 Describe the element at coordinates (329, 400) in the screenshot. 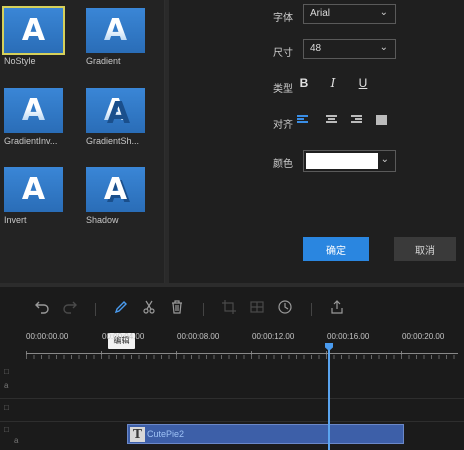

I see `playhead-line` at that location.